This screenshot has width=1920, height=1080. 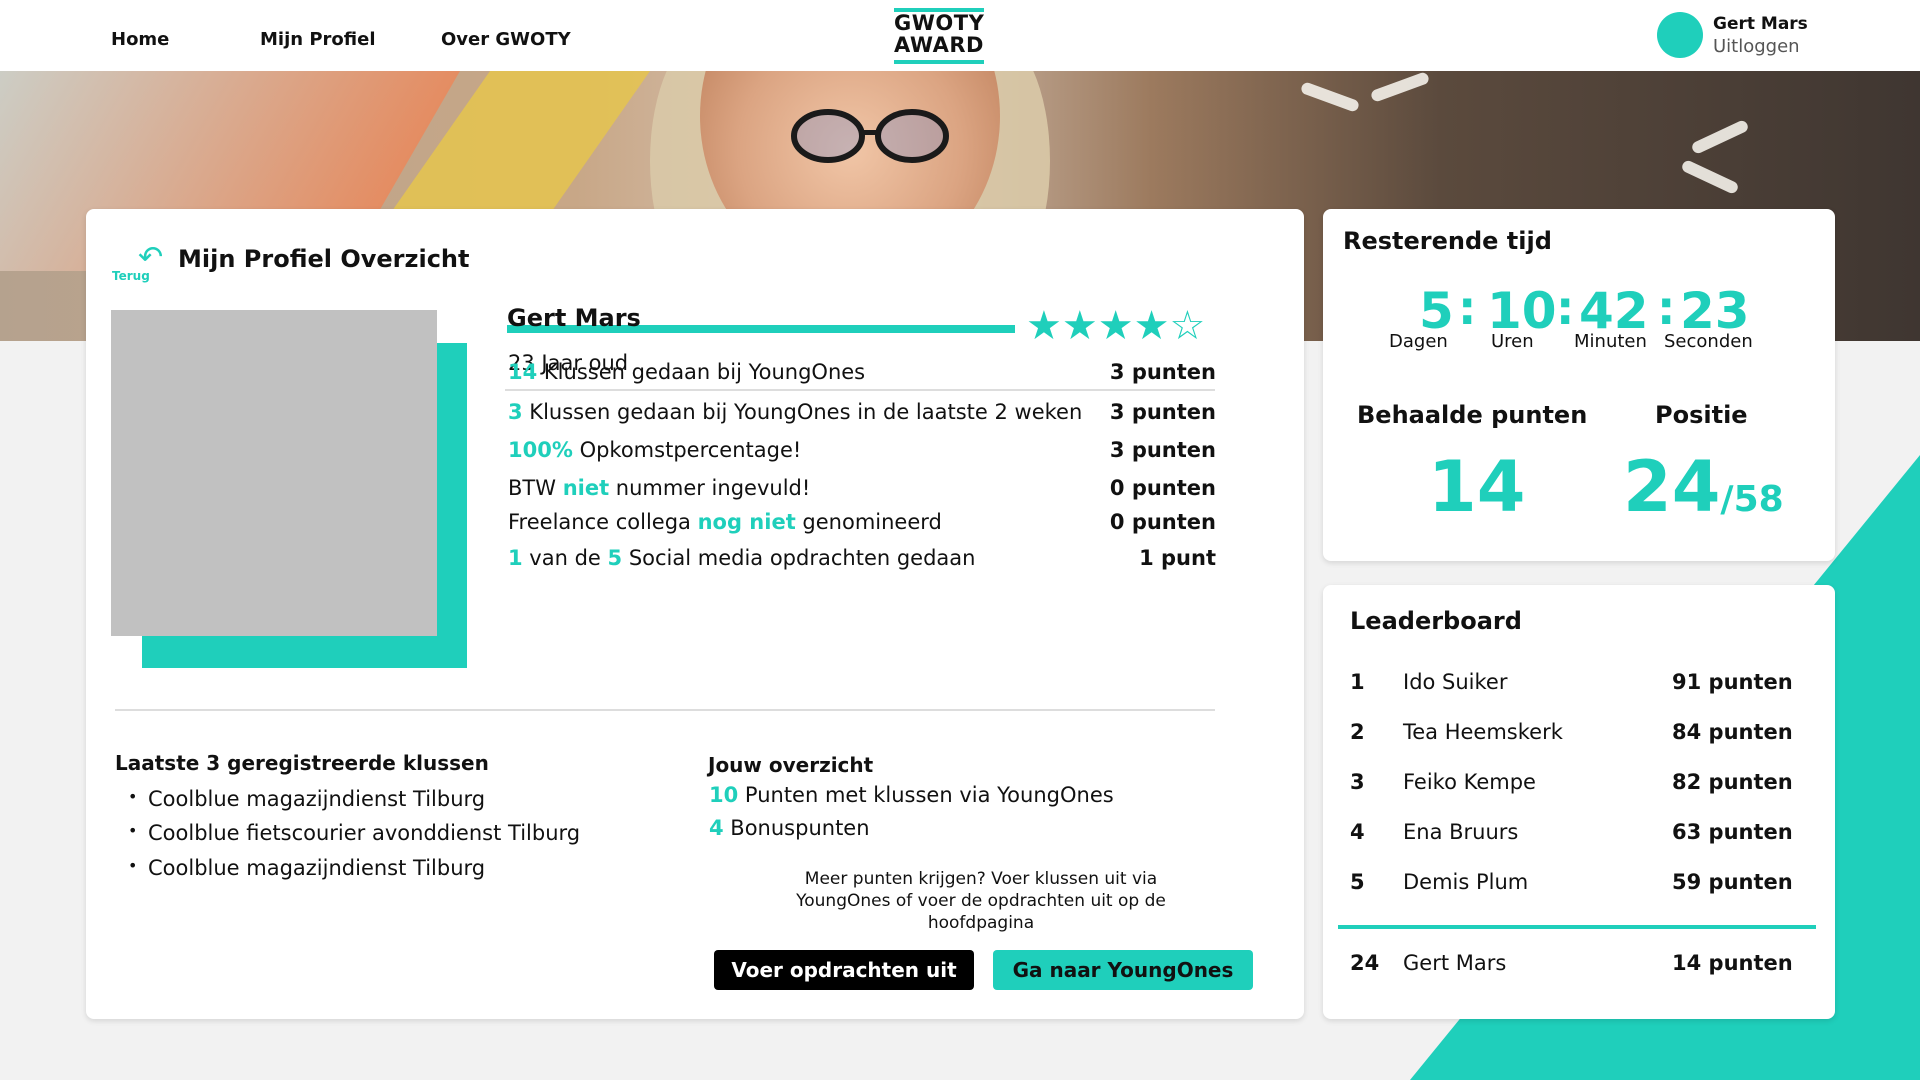 I want to click on stat-points: 1 punt, so click(x=1177, y=558).